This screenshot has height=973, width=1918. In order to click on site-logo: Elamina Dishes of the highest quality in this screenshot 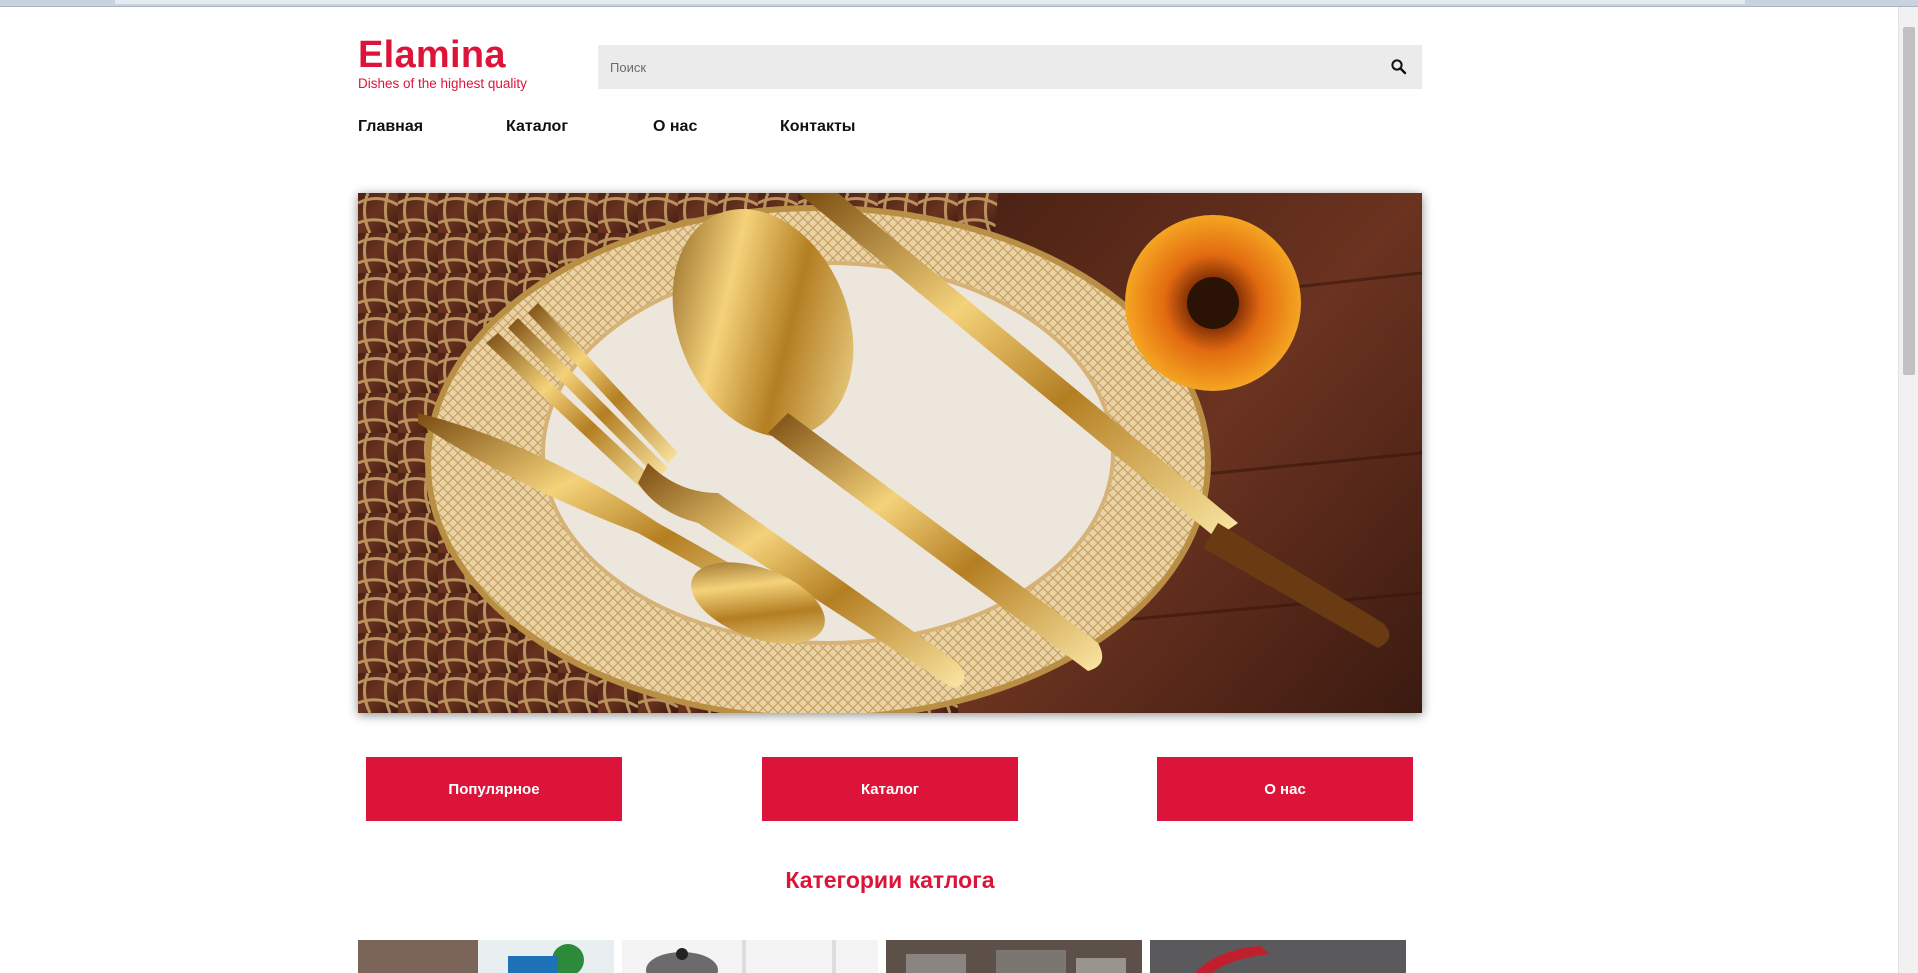, I will do `click(442, 62)`.